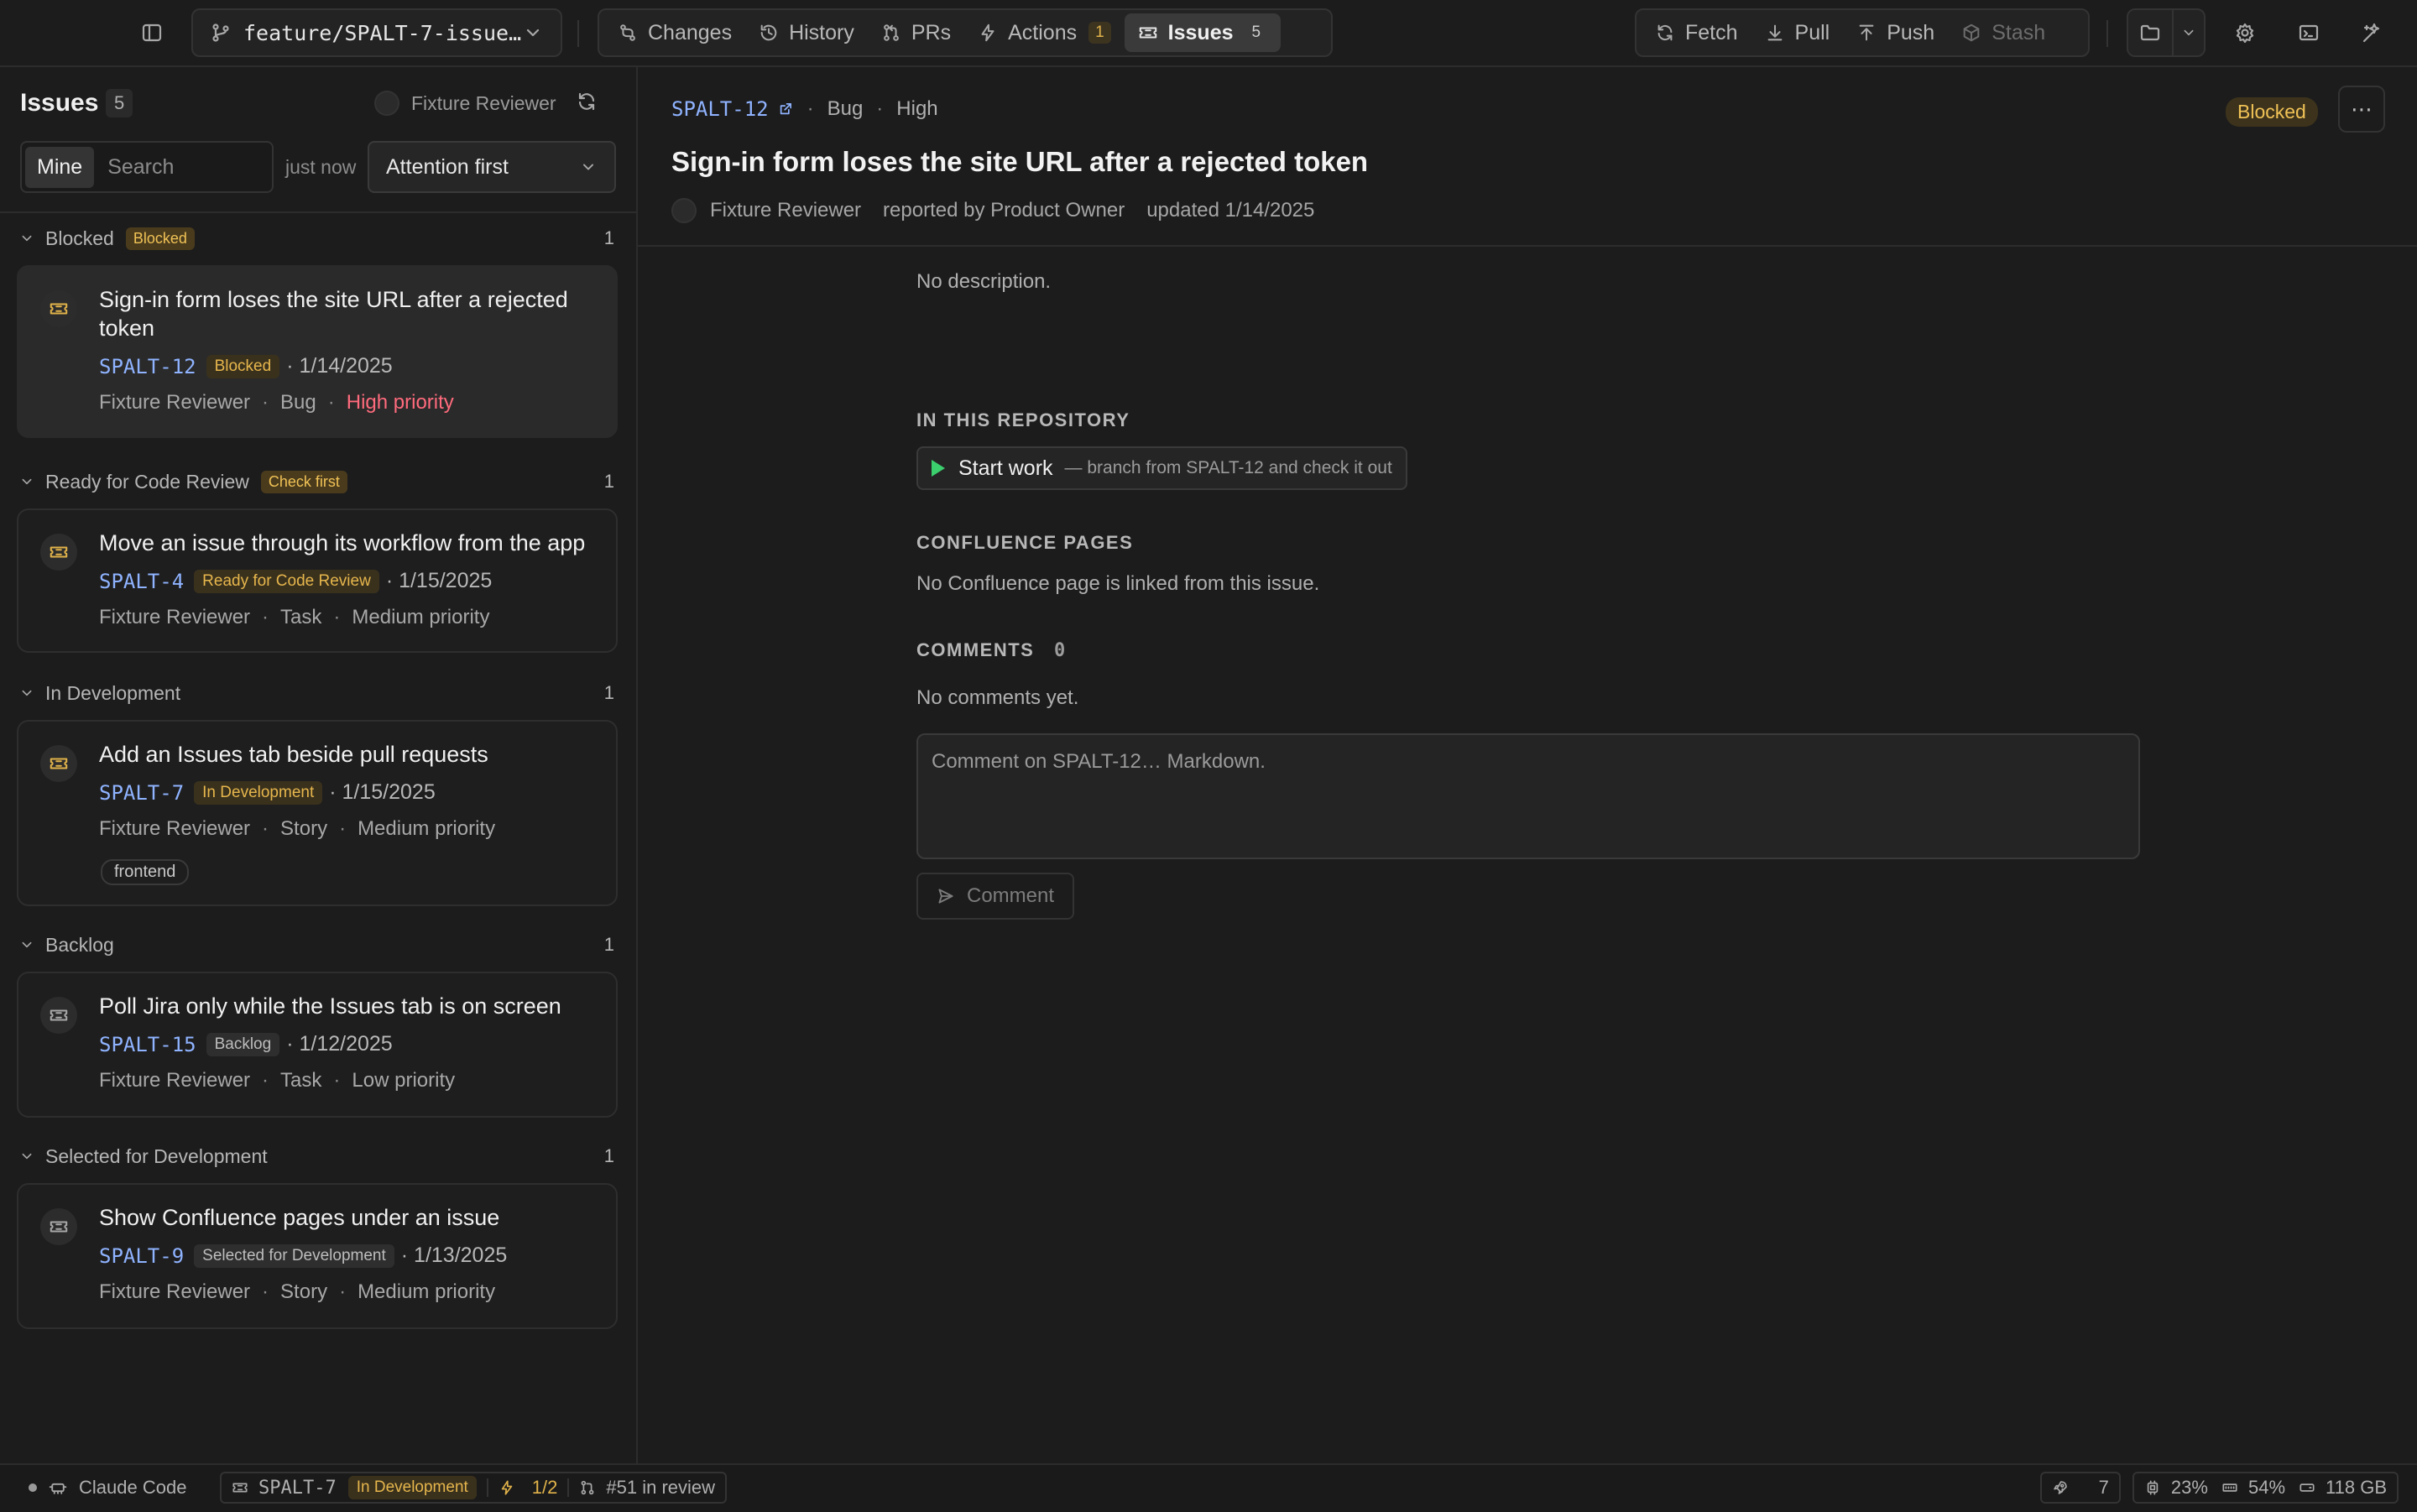  I want to click on tab-prs: PRs, so click(916, 32).